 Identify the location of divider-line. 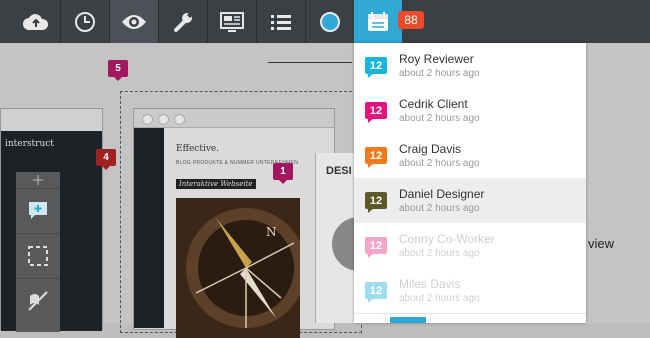
(310, 62).